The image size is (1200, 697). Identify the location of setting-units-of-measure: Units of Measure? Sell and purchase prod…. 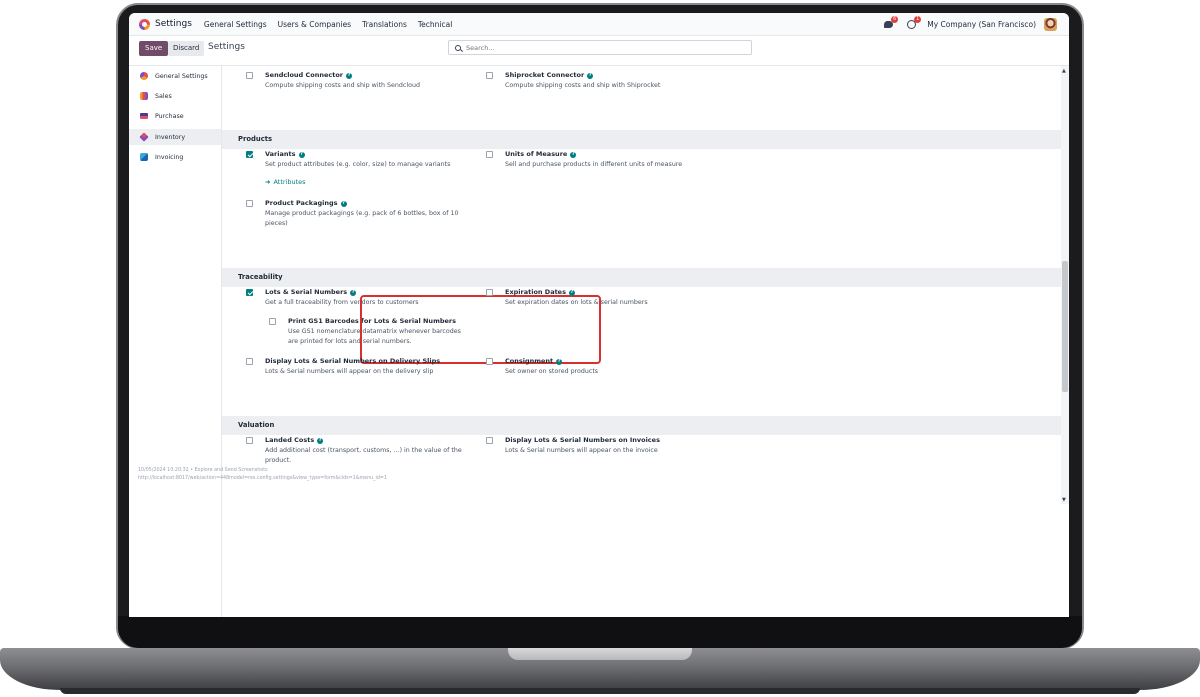
(610, 160).